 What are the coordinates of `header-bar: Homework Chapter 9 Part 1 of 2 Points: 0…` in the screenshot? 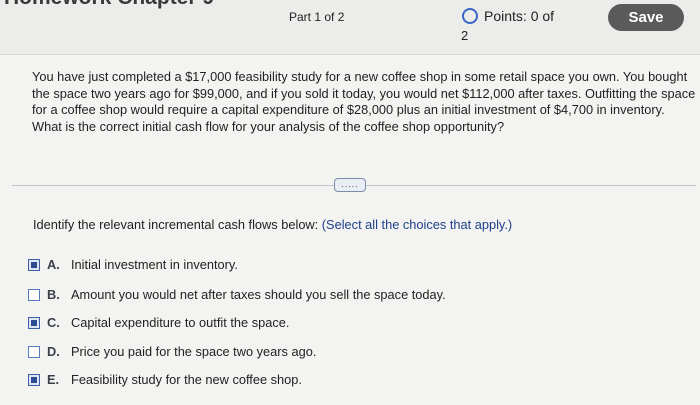 It's located at (350, 27).